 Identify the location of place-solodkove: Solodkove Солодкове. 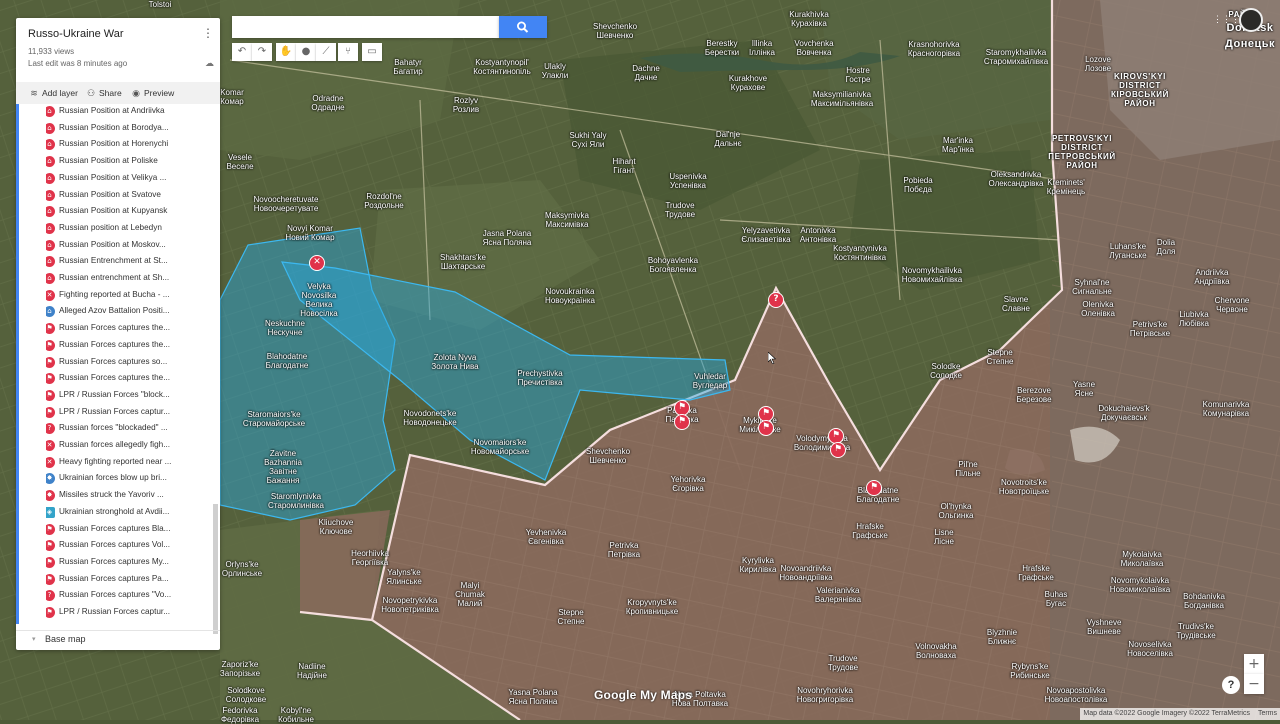
(246, 695).